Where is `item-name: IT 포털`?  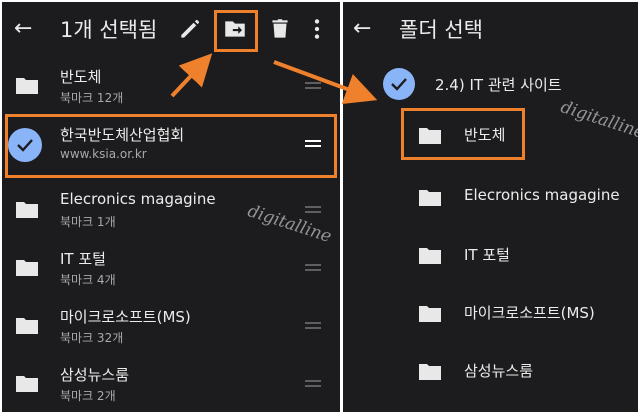 item-name: IT 포털 is located at coordinates (83, 259).